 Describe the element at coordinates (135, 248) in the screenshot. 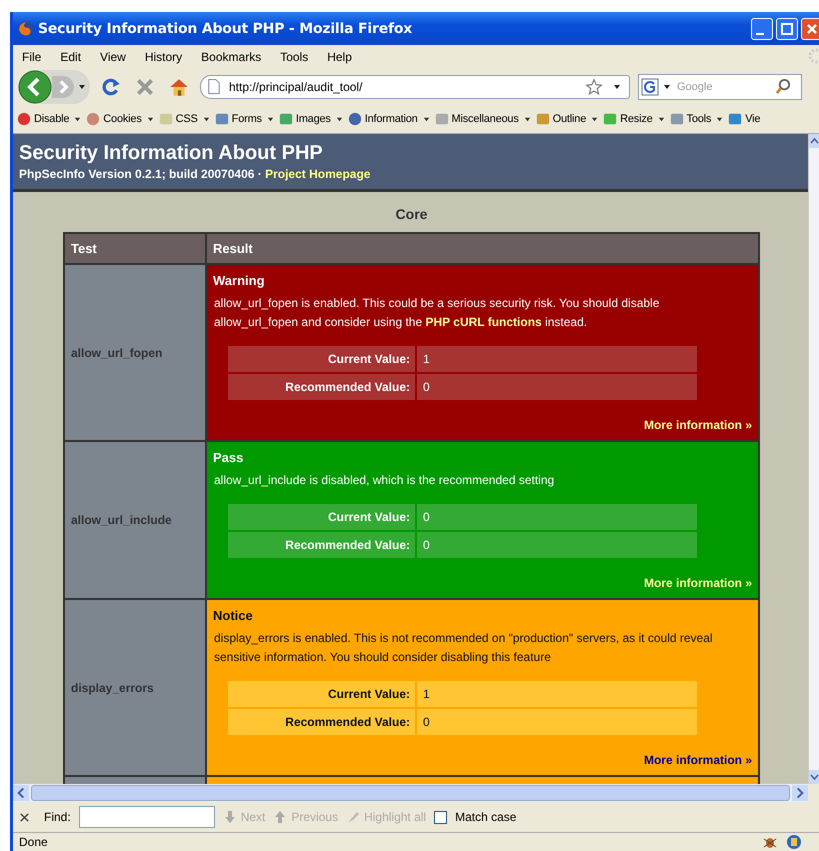

I see `column-header: Test` at that location.